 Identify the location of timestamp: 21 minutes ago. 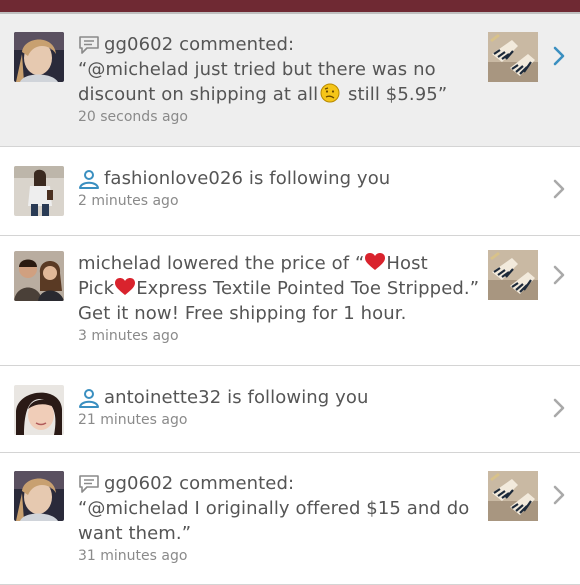
(133, 420).